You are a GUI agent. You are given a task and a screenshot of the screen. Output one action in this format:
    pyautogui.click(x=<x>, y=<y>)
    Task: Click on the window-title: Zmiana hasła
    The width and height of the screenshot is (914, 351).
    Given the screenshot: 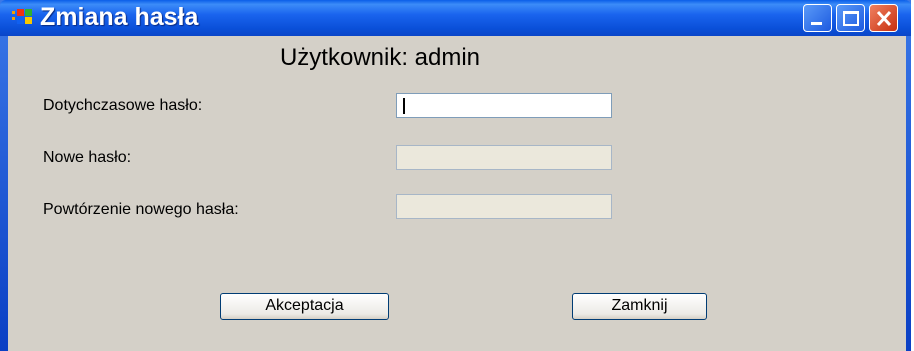 What is the action you would take?
    pyautogui.click(x=119, y=17)
    